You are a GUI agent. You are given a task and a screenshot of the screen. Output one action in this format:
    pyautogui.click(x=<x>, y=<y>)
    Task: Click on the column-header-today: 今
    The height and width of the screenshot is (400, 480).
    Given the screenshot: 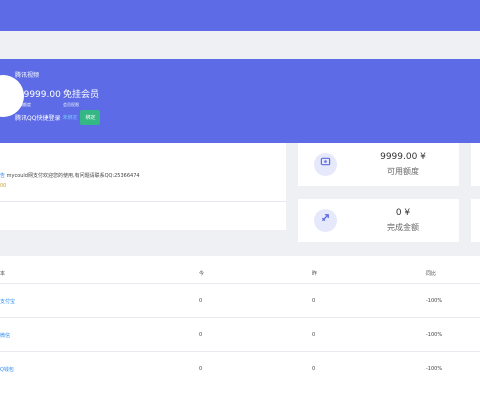 What is the action you would take?
    pyautogui.click(x=202, y=274)
    